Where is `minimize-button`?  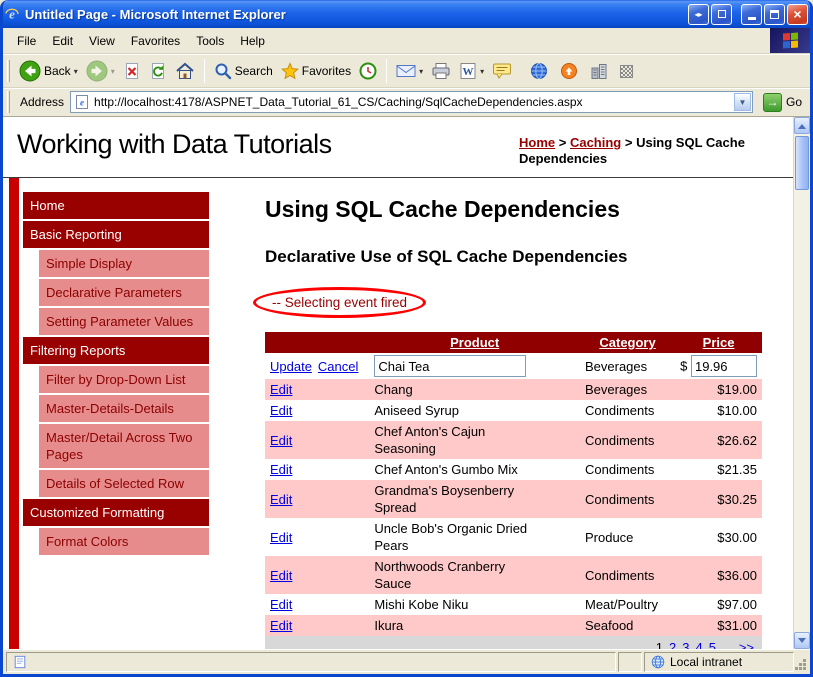
minimize-button is located at coordinates (751, 14).